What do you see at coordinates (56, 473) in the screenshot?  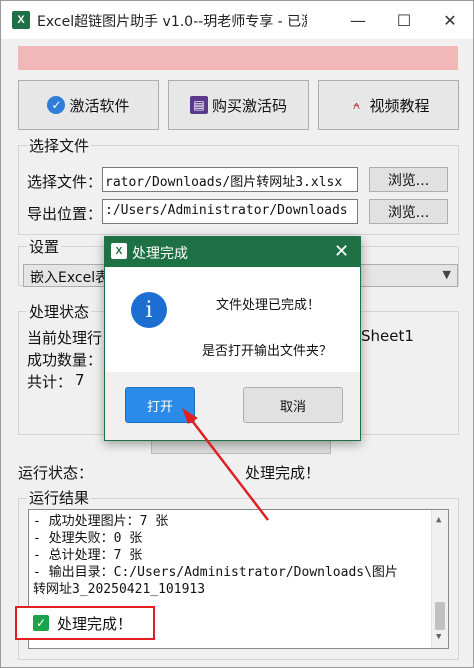 I see `run-status-label: 运行状态：` at bounding box center [56, 473].